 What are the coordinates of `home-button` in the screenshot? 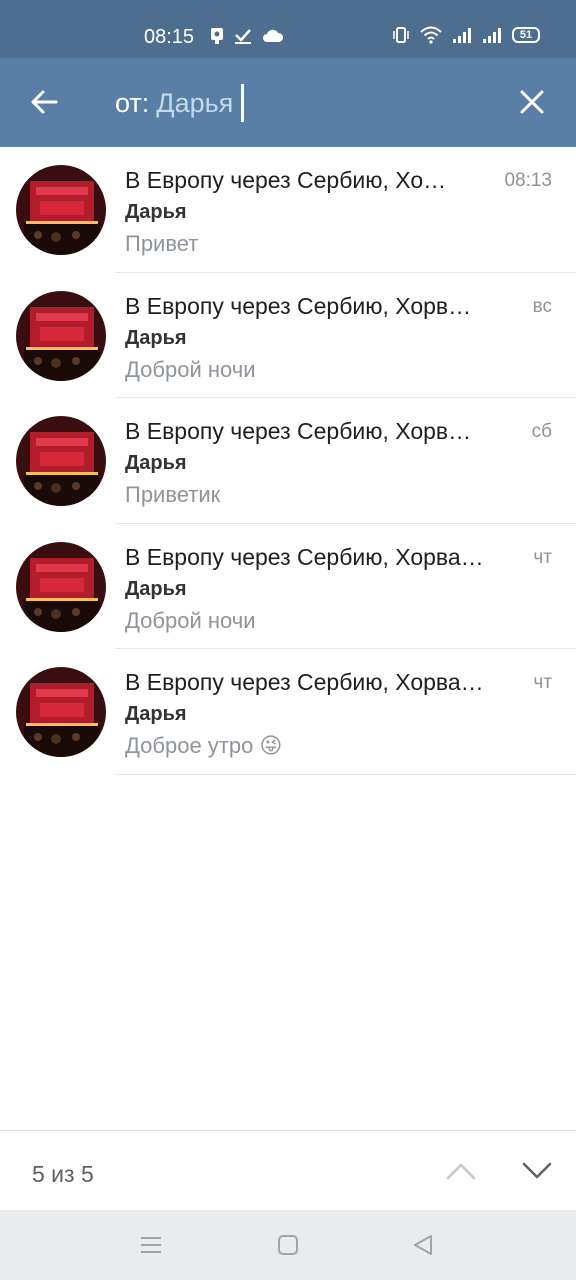 It's located at (288, 1245).